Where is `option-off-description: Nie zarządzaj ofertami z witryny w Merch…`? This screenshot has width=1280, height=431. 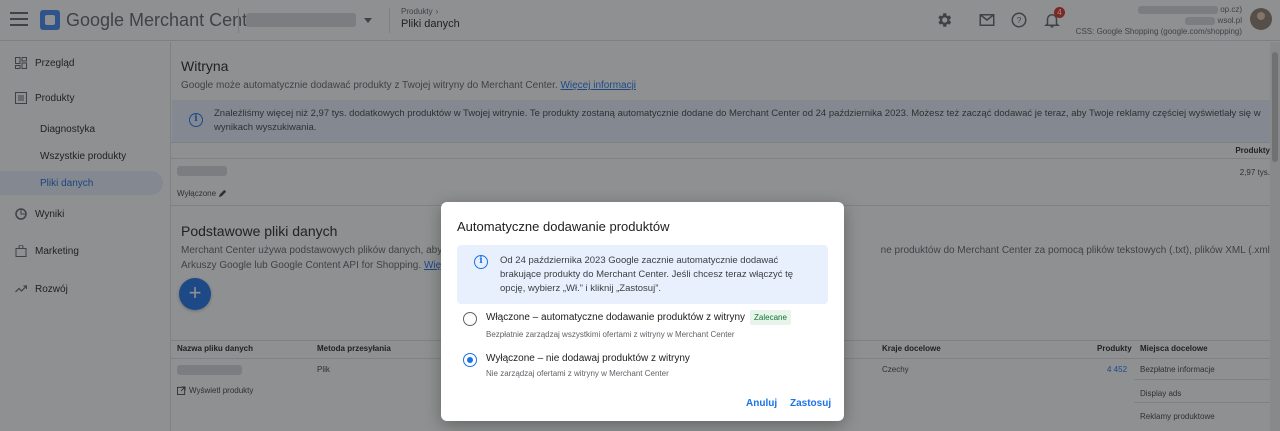
option-off-description: Nie zarządzaj ofertami z witryny w Merch… is located at coordinates (577, 373).